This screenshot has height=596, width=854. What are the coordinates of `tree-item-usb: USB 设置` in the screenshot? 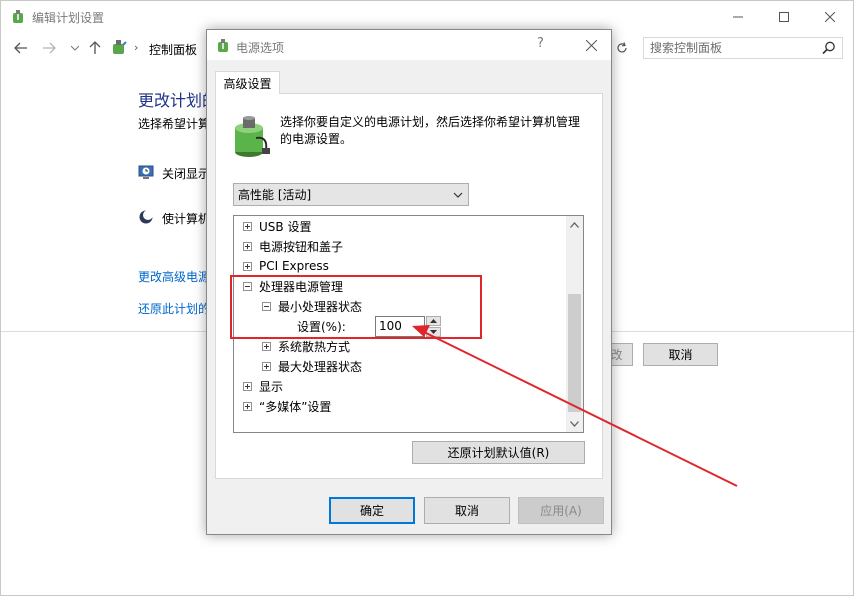 It's located at (277, 226).